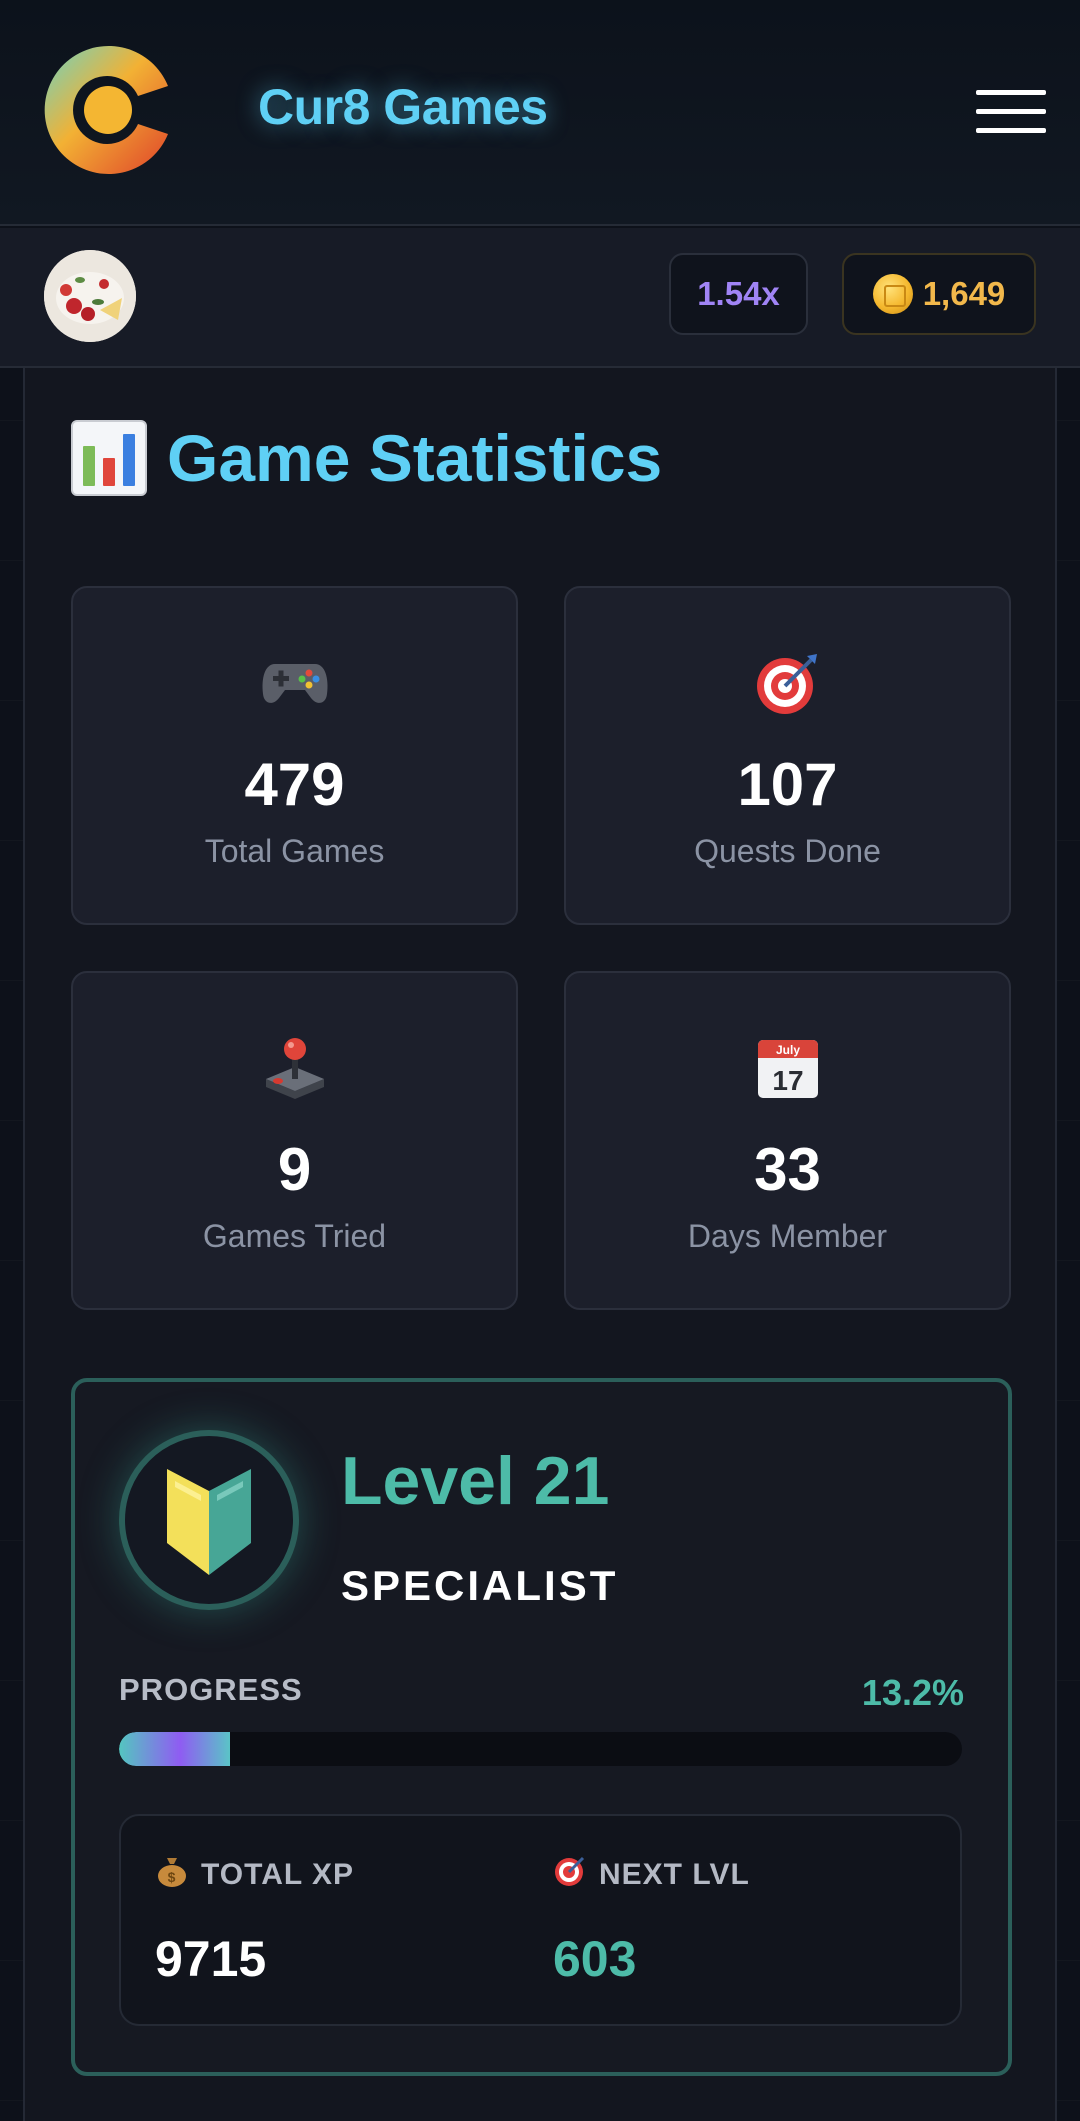 The height and width of the screenshot is (2121, 1080). What do you see at coordinates (787, 851) in the screenshot?
I see `stat-label: Quests Done` at bounding box center [787, 851].